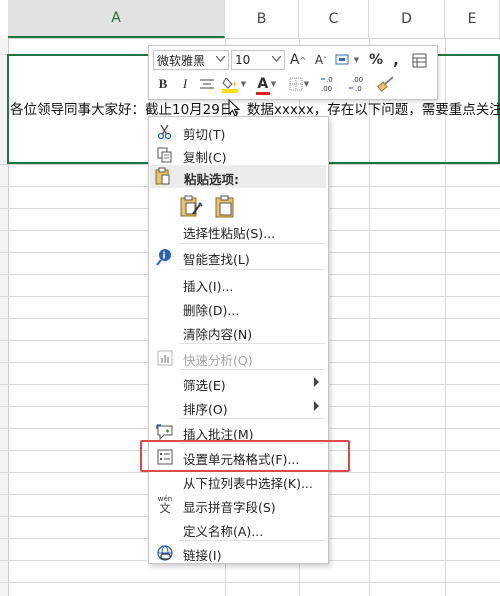  I want to click on paste-button, so click(191, 206).